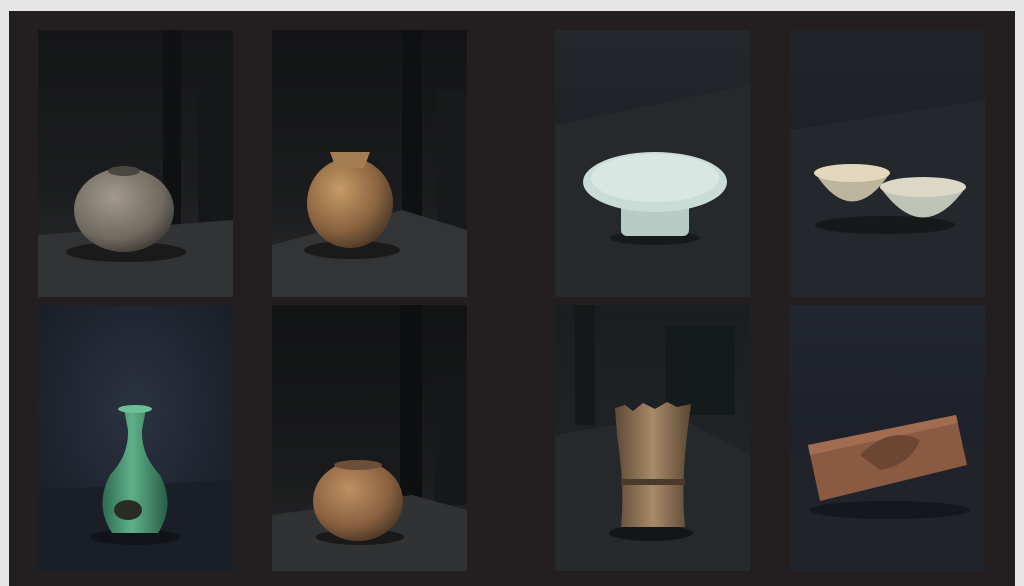  Describe the element at coordinates (887, 438) in the screenshot. I see `photo-carved-brick` at that location.